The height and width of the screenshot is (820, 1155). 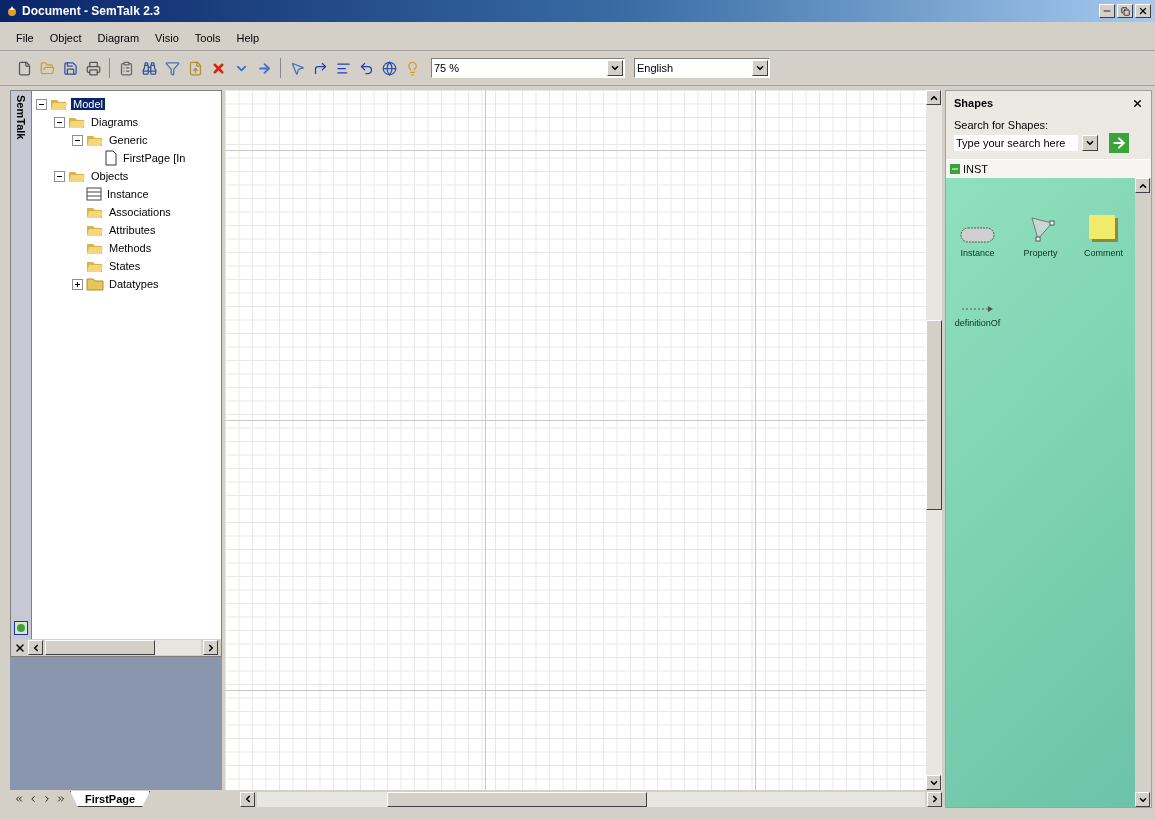 I want to click on chevron-right-icon, so click(x=47, y=799).